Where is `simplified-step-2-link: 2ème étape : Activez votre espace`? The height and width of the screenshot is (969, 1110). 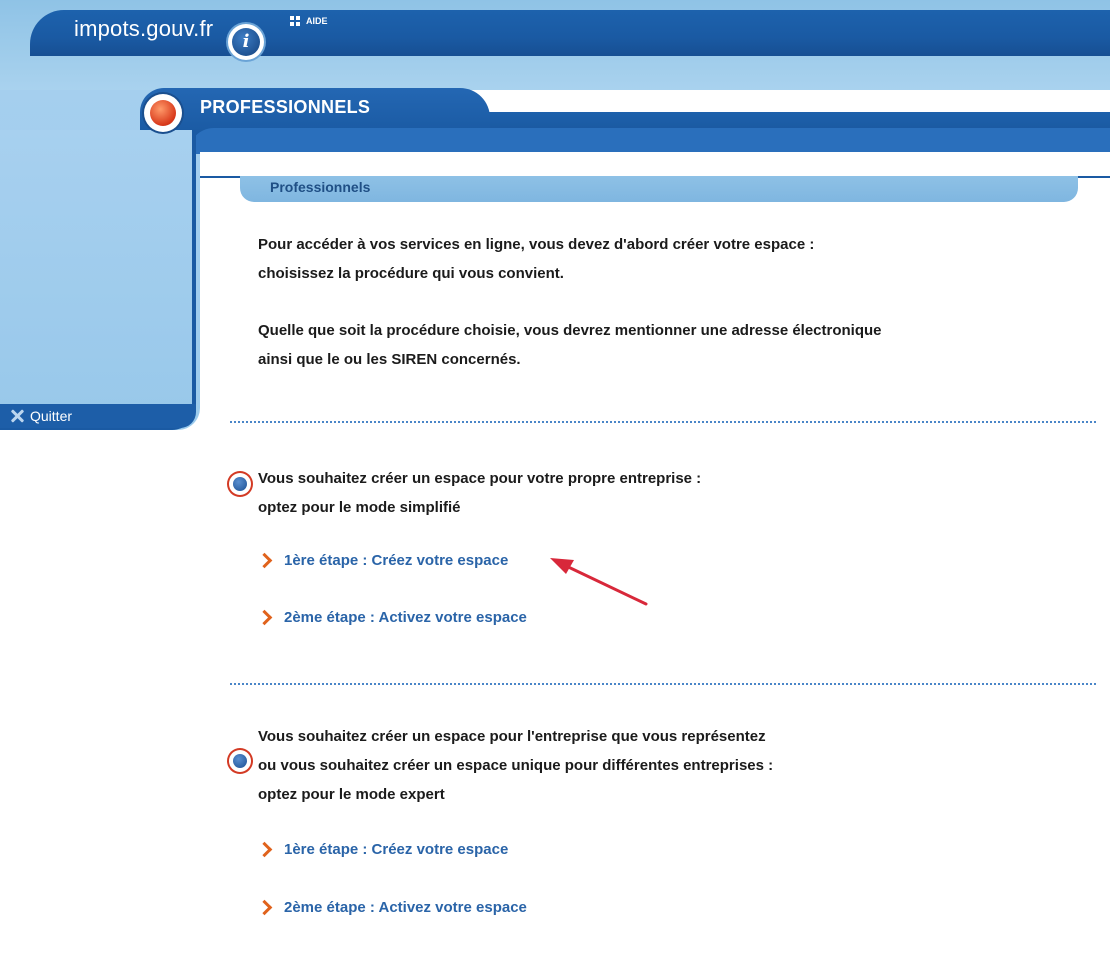 simplified-step-2-link: 2ème étape : Activez votre espace is located at coordinates (392, 617).